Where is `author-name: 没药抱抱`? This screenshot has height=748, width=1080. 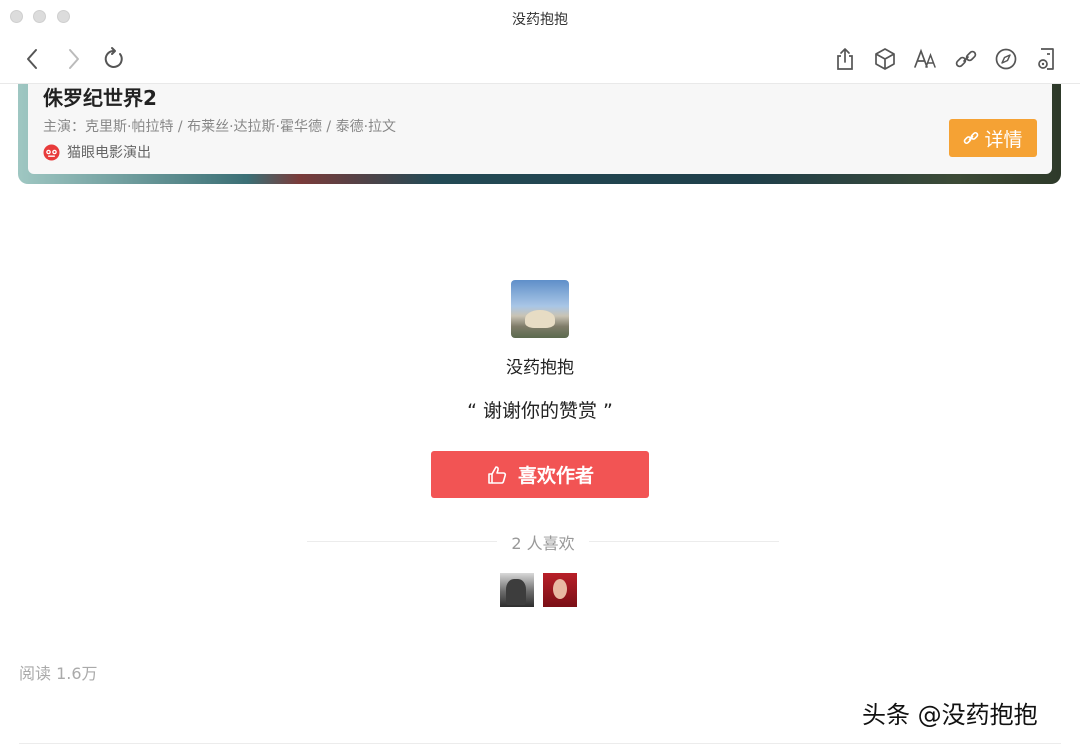 author-name: 没药抱抱 is located at coordinates (540, 365).